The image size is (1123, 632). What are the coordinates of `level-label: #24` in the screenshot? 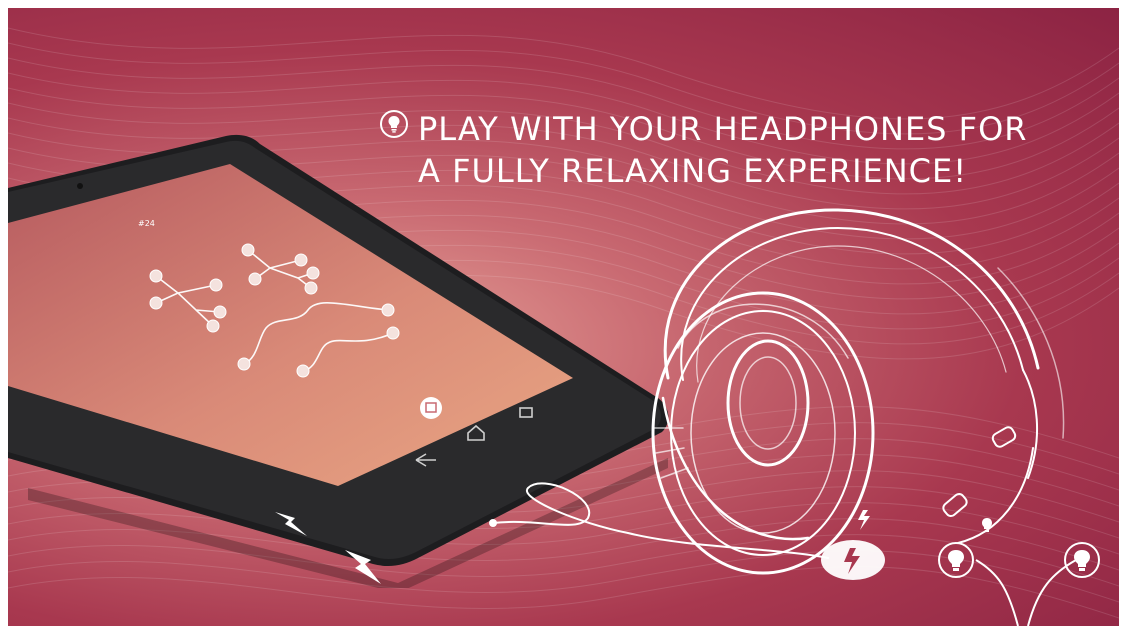 It's located at (146, 223).